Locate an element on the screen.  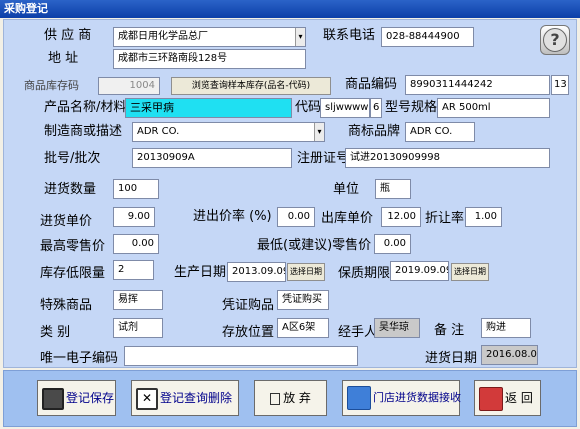
delete-x-icon: ✕ is located at coordinates (147, 398).